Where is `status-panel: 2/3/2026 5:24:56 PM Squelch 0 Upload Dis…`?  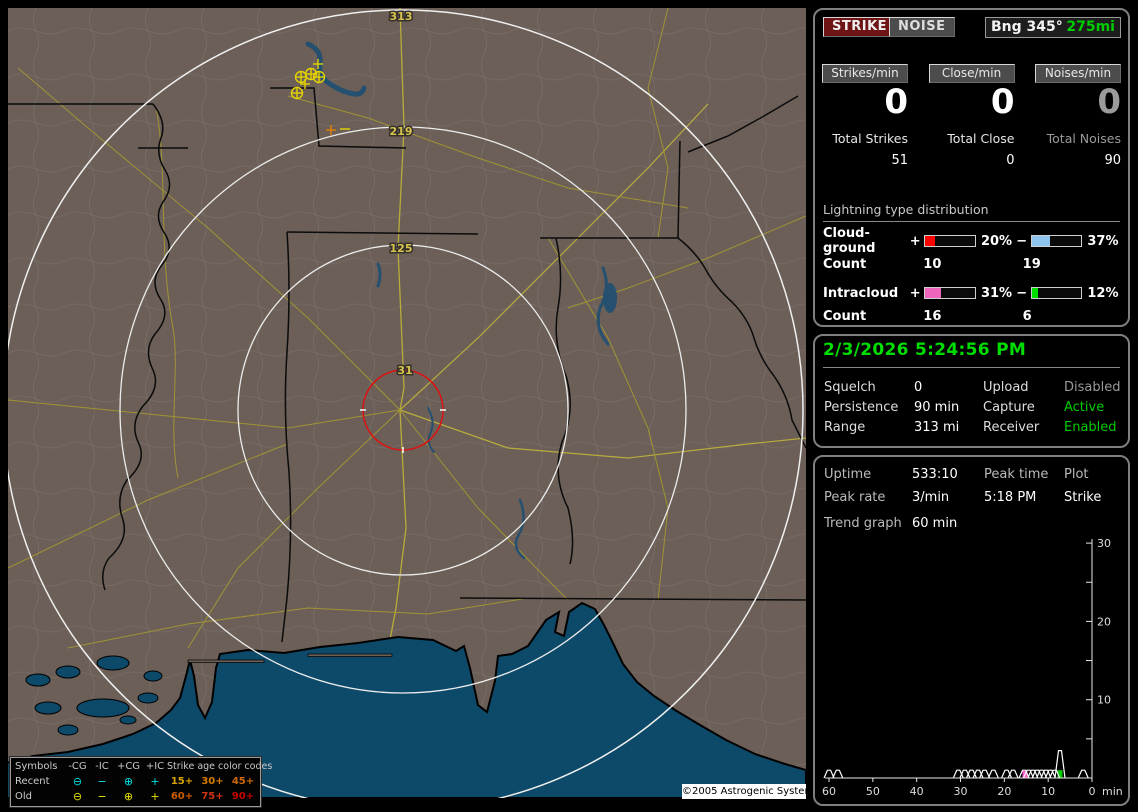
status-panel: 2/3/2026 5:24:56 PM Squelch 0 Upload Dis… is located at coordinates (971, 391).